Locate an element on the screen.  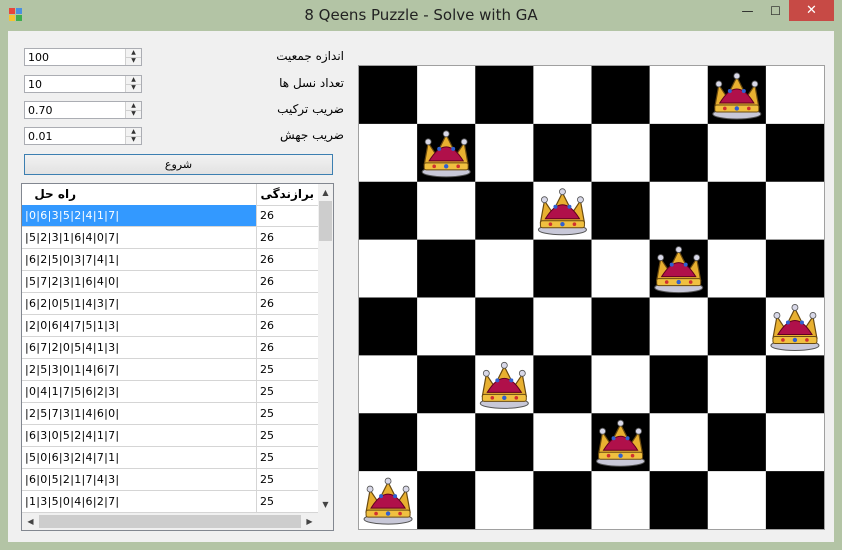
column-header-solution: راه حل is located at coordinates (139, 194).